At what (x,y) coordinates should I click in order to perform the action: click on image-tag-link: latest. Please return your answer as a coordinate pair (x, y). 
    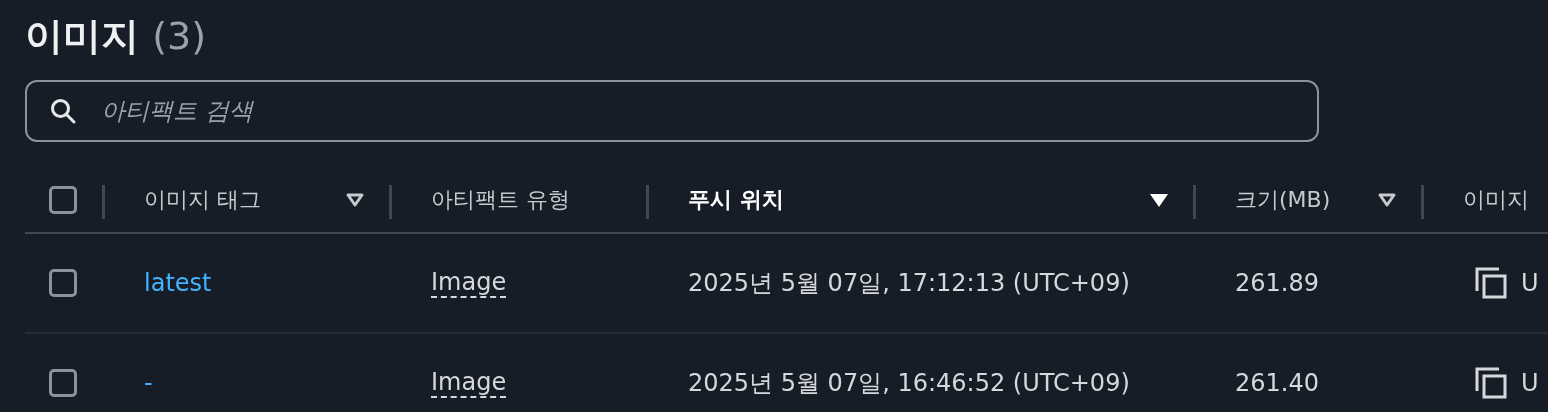
    Looking at the image, I should click on (178, 283).